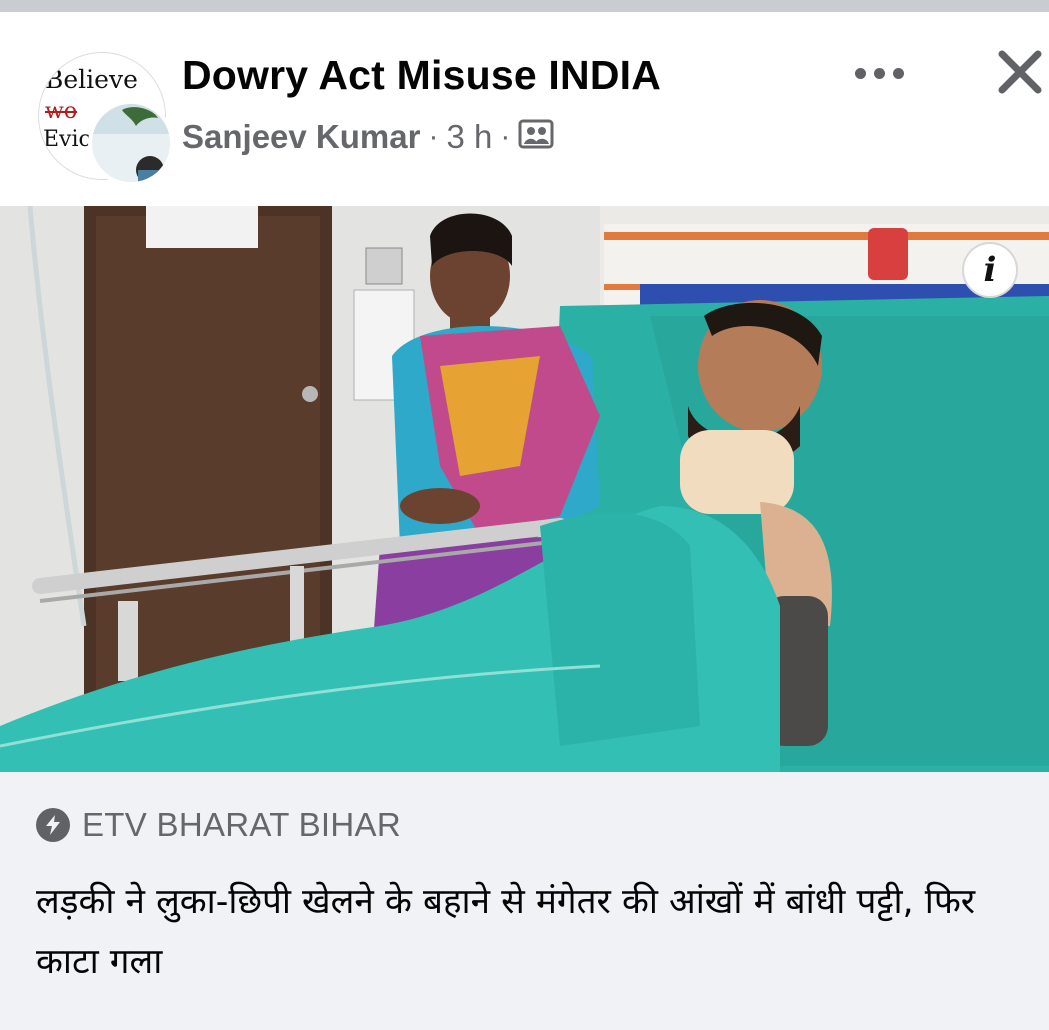  Describe the element at coordinates (301, 137) in the screenshot. I see `author-name: Sanjeev Kumar` at that location.